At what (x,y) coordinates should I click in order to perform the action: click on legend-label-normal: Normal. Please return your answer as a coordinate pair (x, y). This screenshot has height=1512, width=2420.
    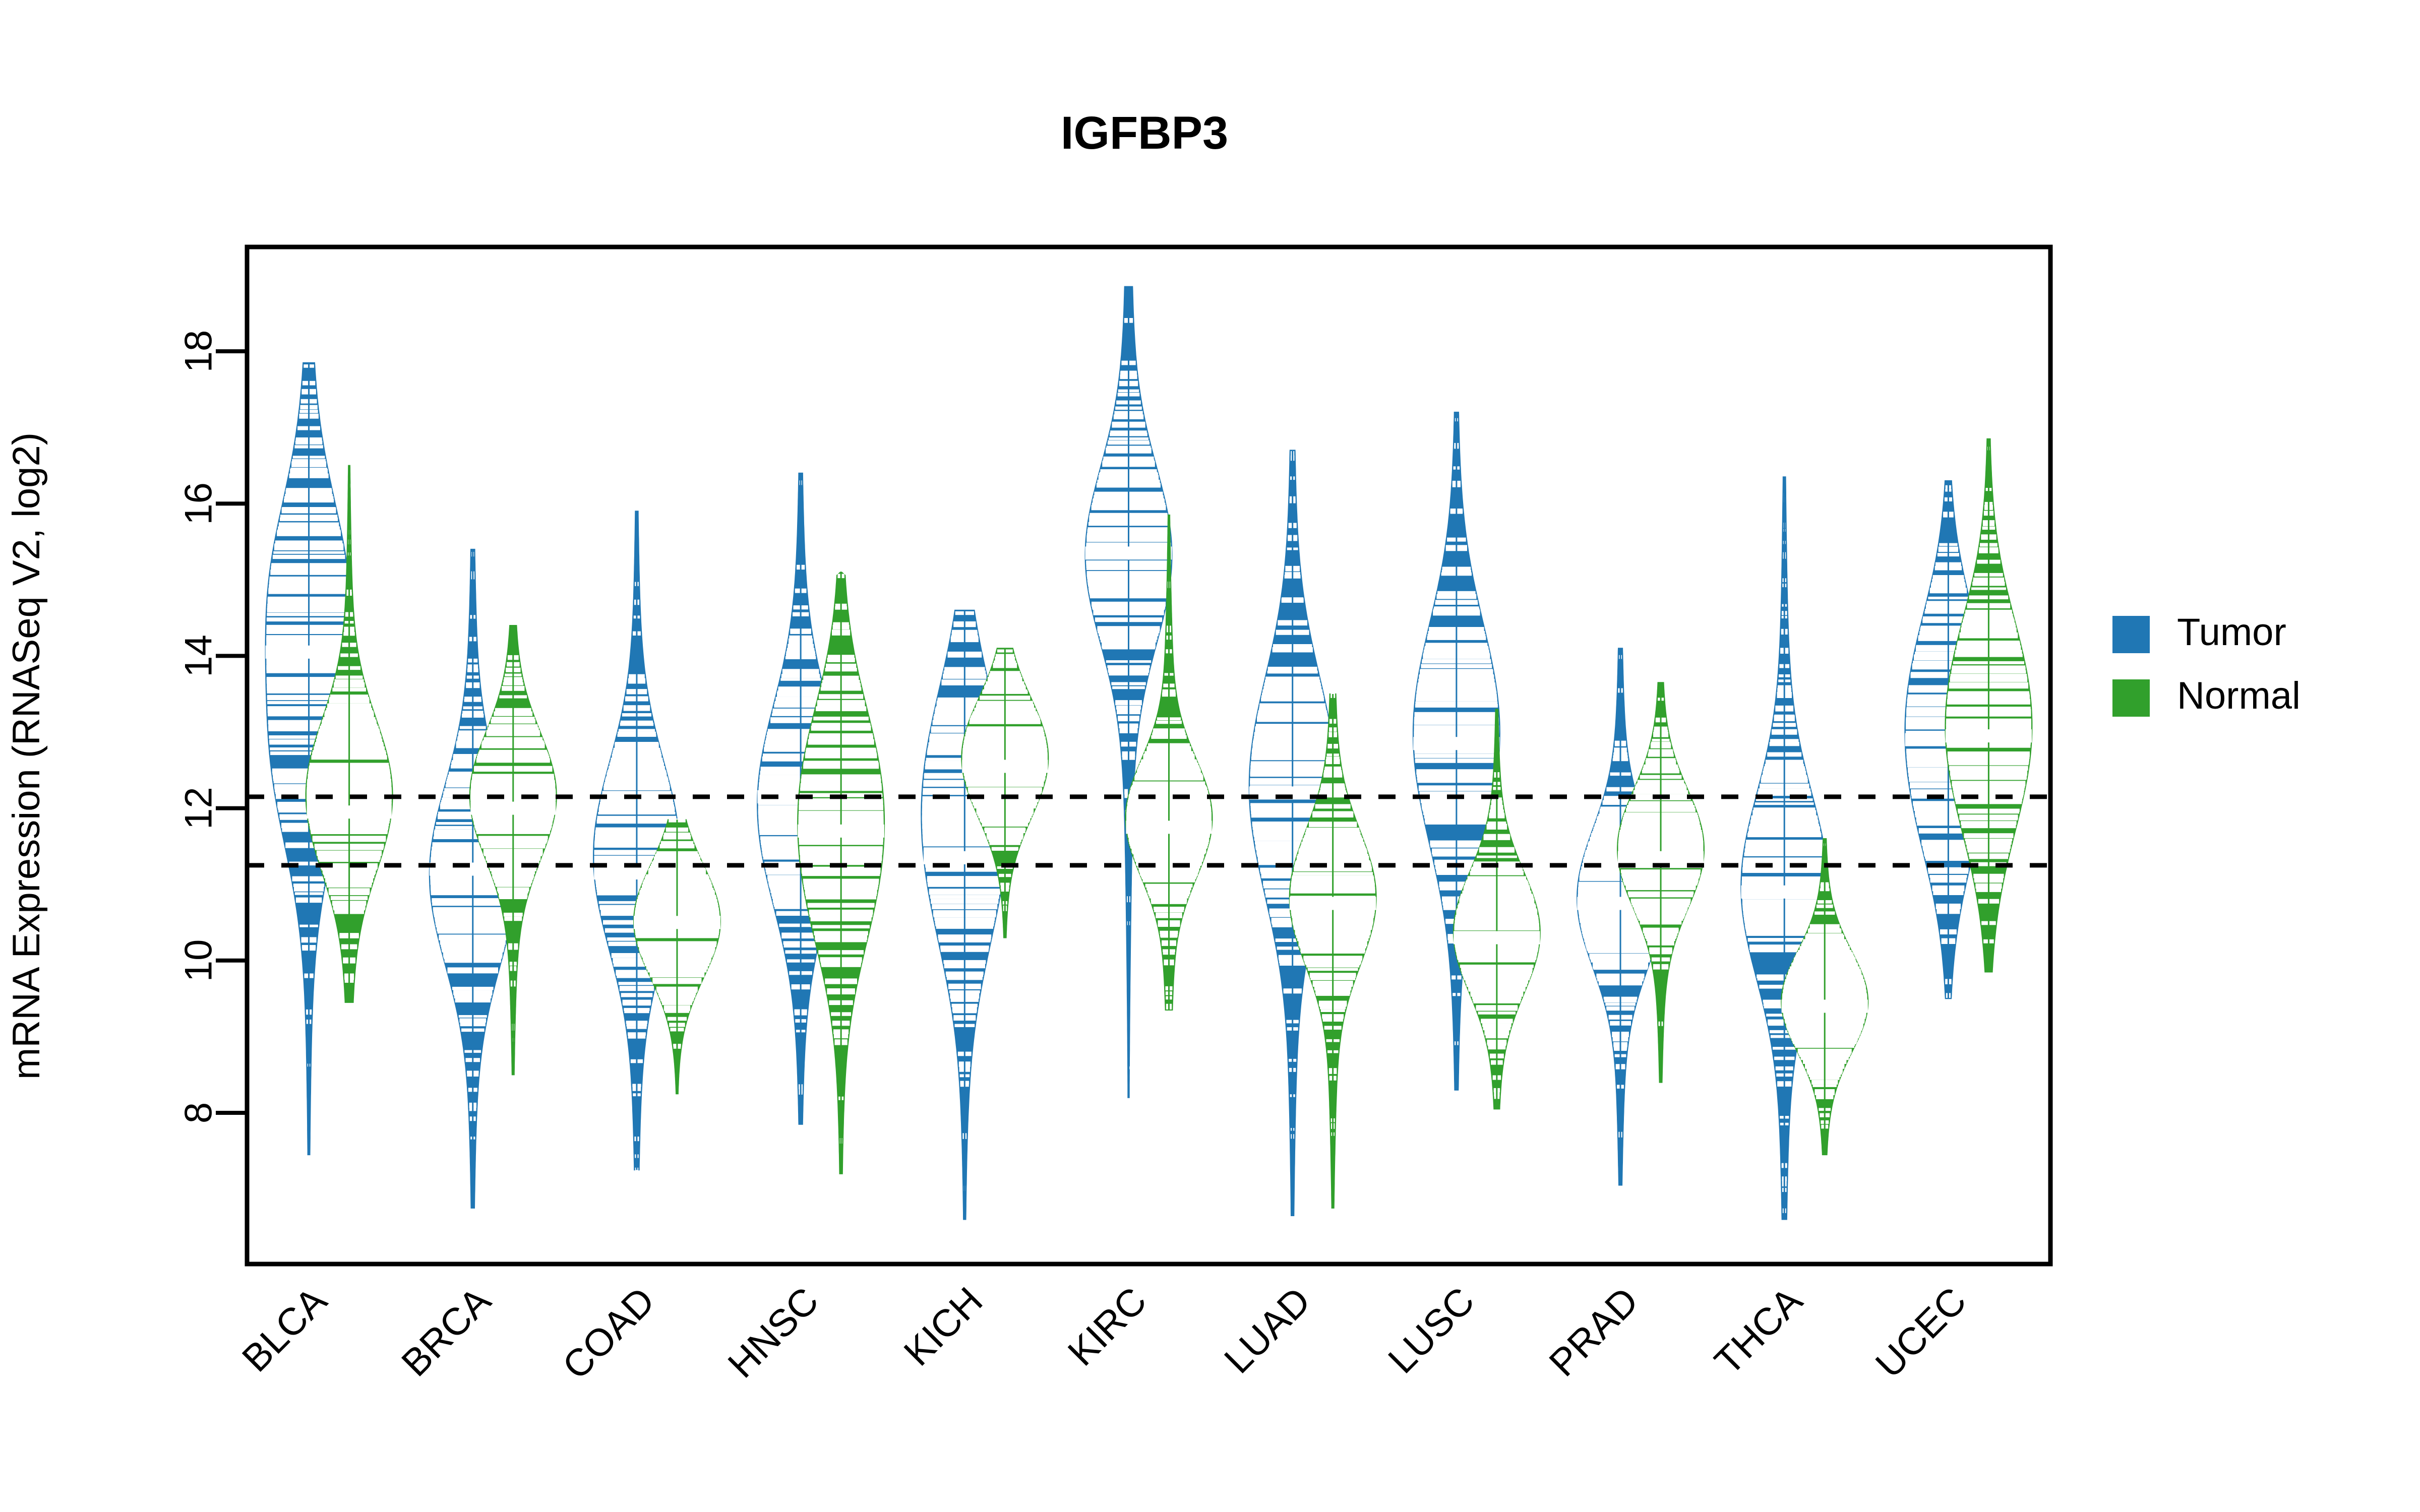
    Looking at the image, I should click on (2239, 696).